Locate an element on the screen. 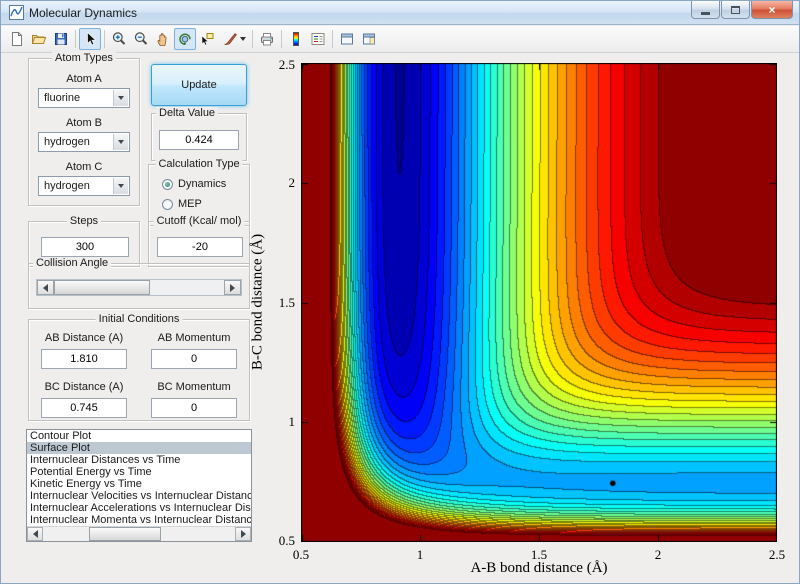 Image resolution: width=800 pixels, height=584 pixels. legend-icon is located at coordinates (318, 39).